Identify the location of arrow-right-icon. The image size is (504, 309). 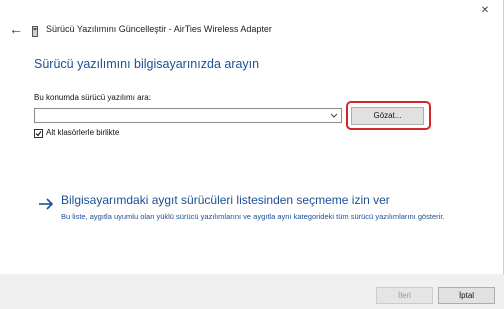
(46, 204).